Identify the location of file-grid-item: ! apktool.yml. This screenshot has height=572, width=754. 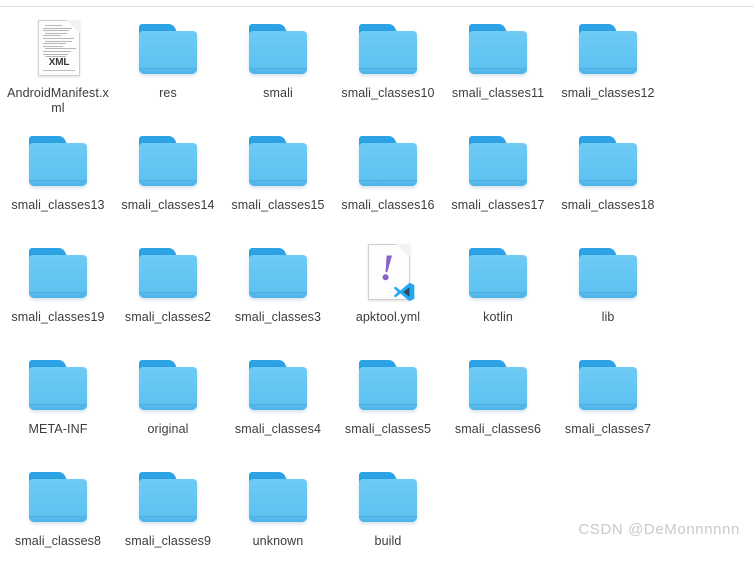
(388, 292).